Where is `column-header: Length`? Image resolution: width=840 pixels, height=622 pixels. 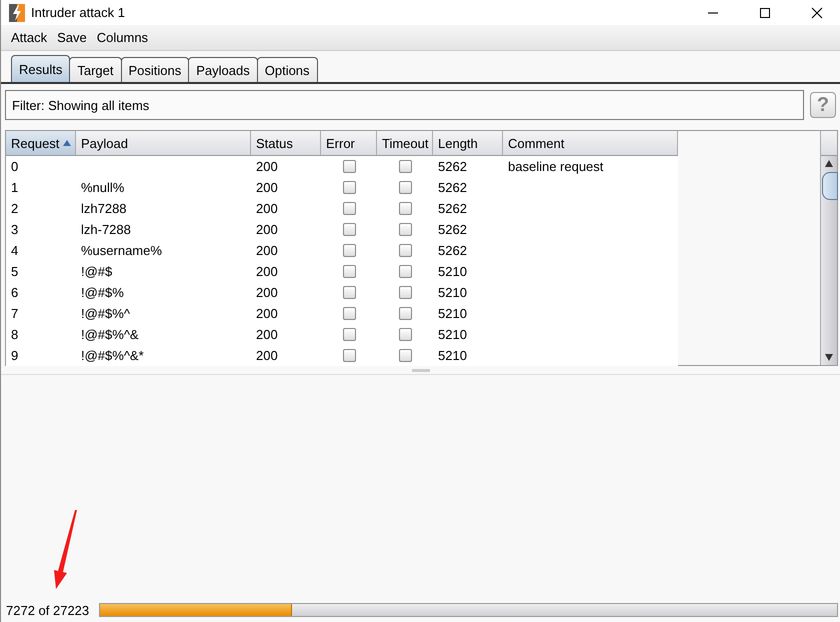 column-header: Length is located at coordinates (468, 143).